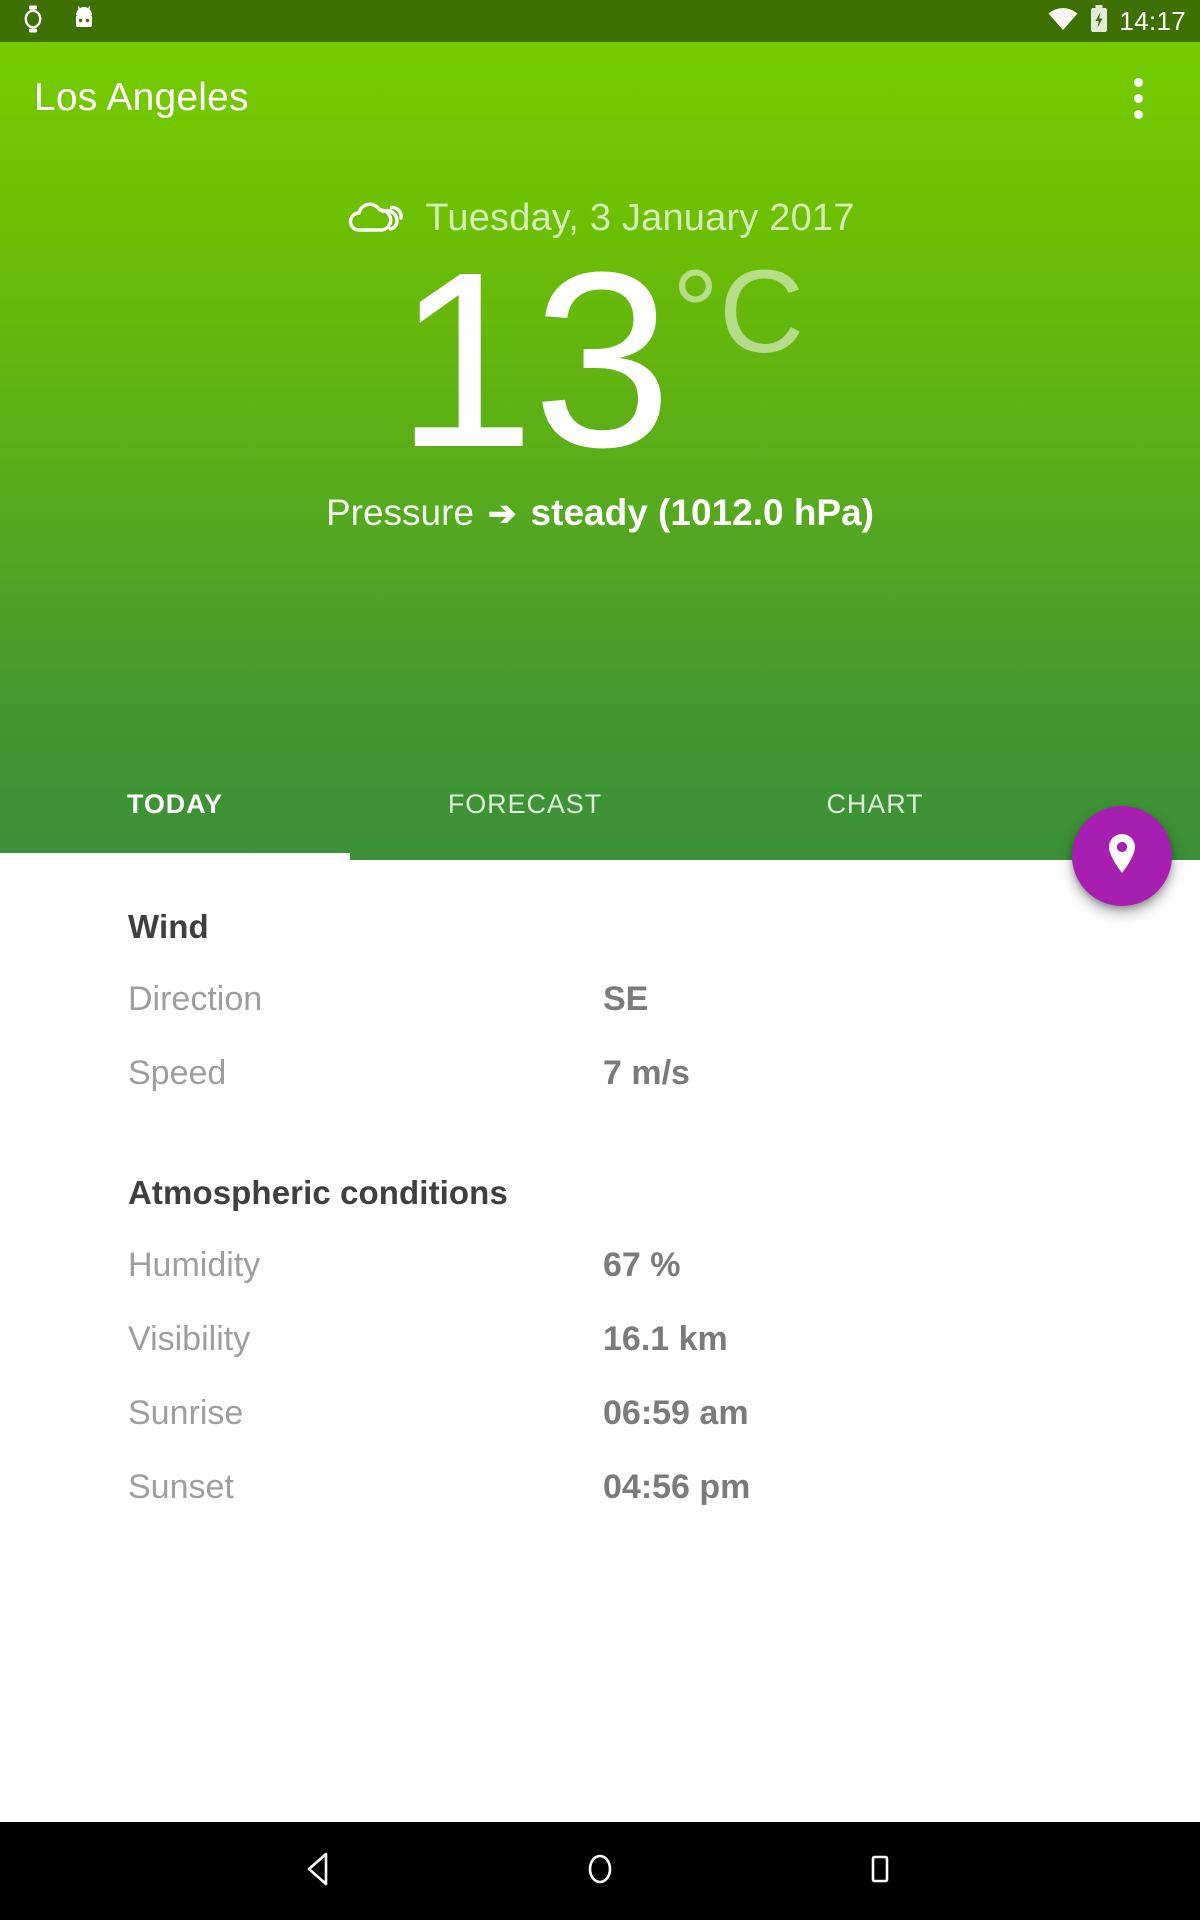  Describe the element at coordinates (600, 1505) in the screenshot. I see `table-row: Sunset 04:56 pm` at that location.